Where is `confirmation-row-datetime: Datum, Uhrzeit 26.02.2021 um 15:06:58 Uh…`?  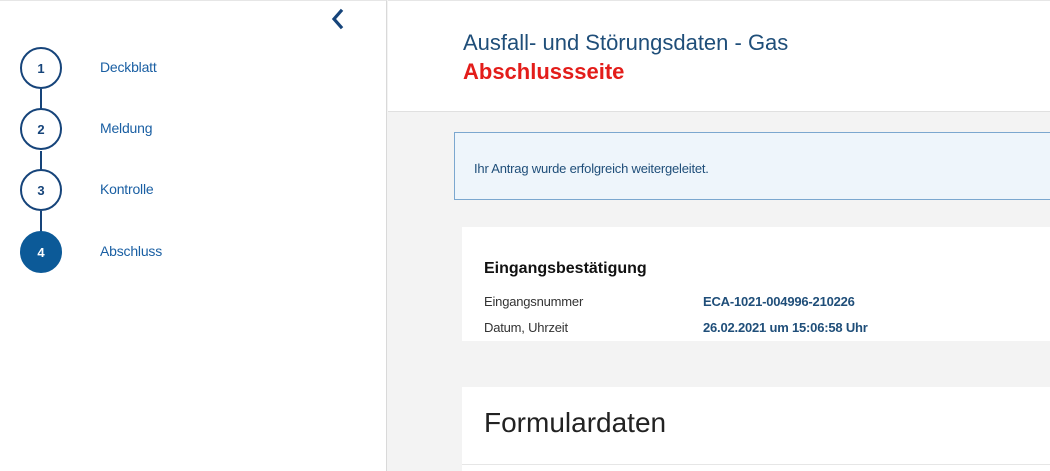
confirmation-row-datetime: Datum, Uhrzeit 26.02.2021 um 15:06:58 Uh… is located at coordinates (764, 329).